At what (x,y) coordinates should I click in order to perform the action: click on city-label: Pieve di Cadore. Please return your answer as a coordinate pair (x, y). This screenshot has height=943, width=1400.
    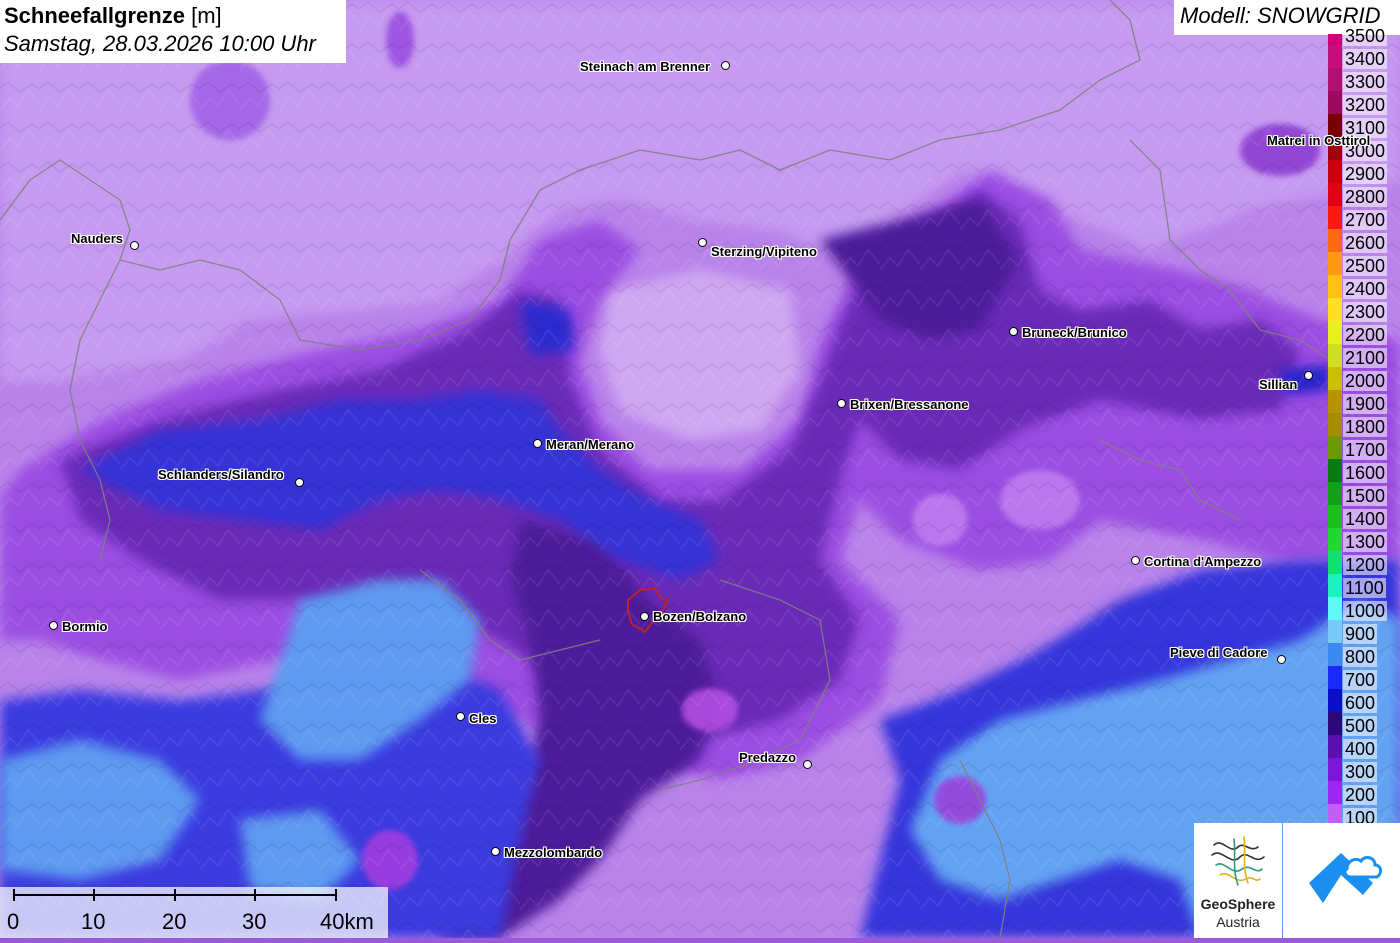
    Looking at the image, I should click on (1219, 652).